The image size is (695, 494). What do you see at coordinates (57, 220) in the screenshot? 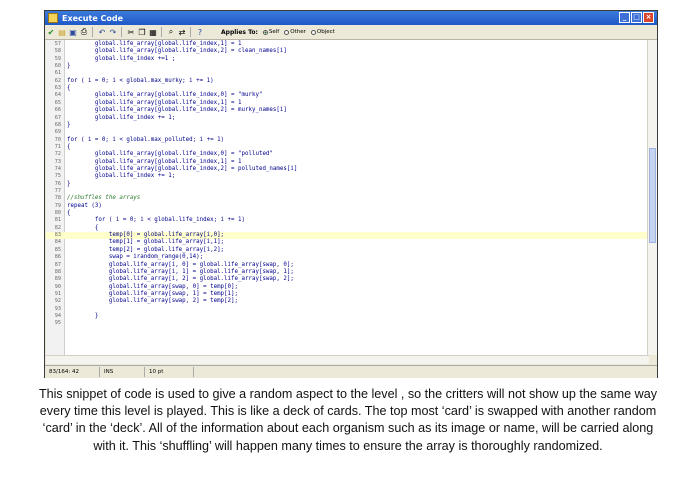
I see `line-number: 81` at bounding box center [57, 220].